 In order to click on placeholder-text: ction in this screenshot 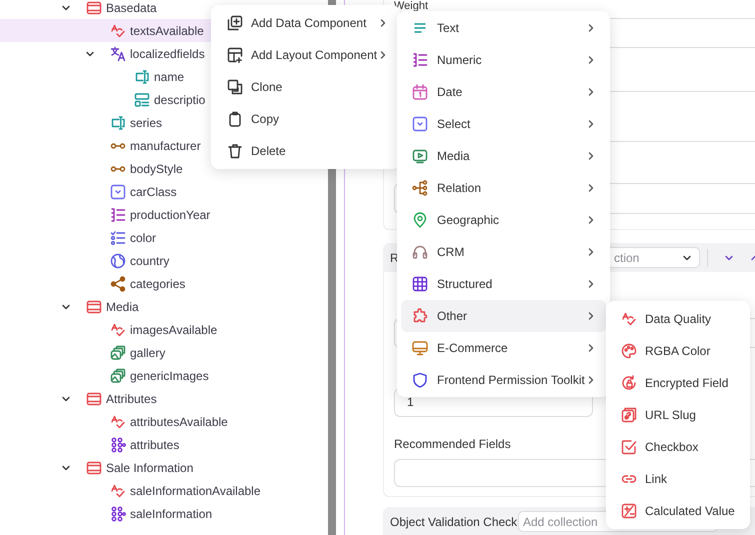, I will do `click(627, 257)`.